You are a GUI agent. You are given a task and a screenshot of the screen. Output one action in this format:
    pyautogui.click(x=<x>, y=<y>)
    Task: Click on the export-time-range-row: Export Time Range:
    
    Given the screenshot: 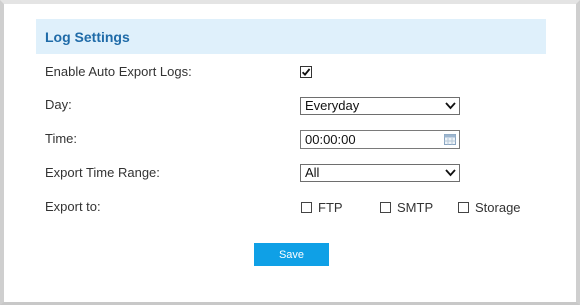 What is the action you would take?
    pyautogui.click(x=102, y=173)
    